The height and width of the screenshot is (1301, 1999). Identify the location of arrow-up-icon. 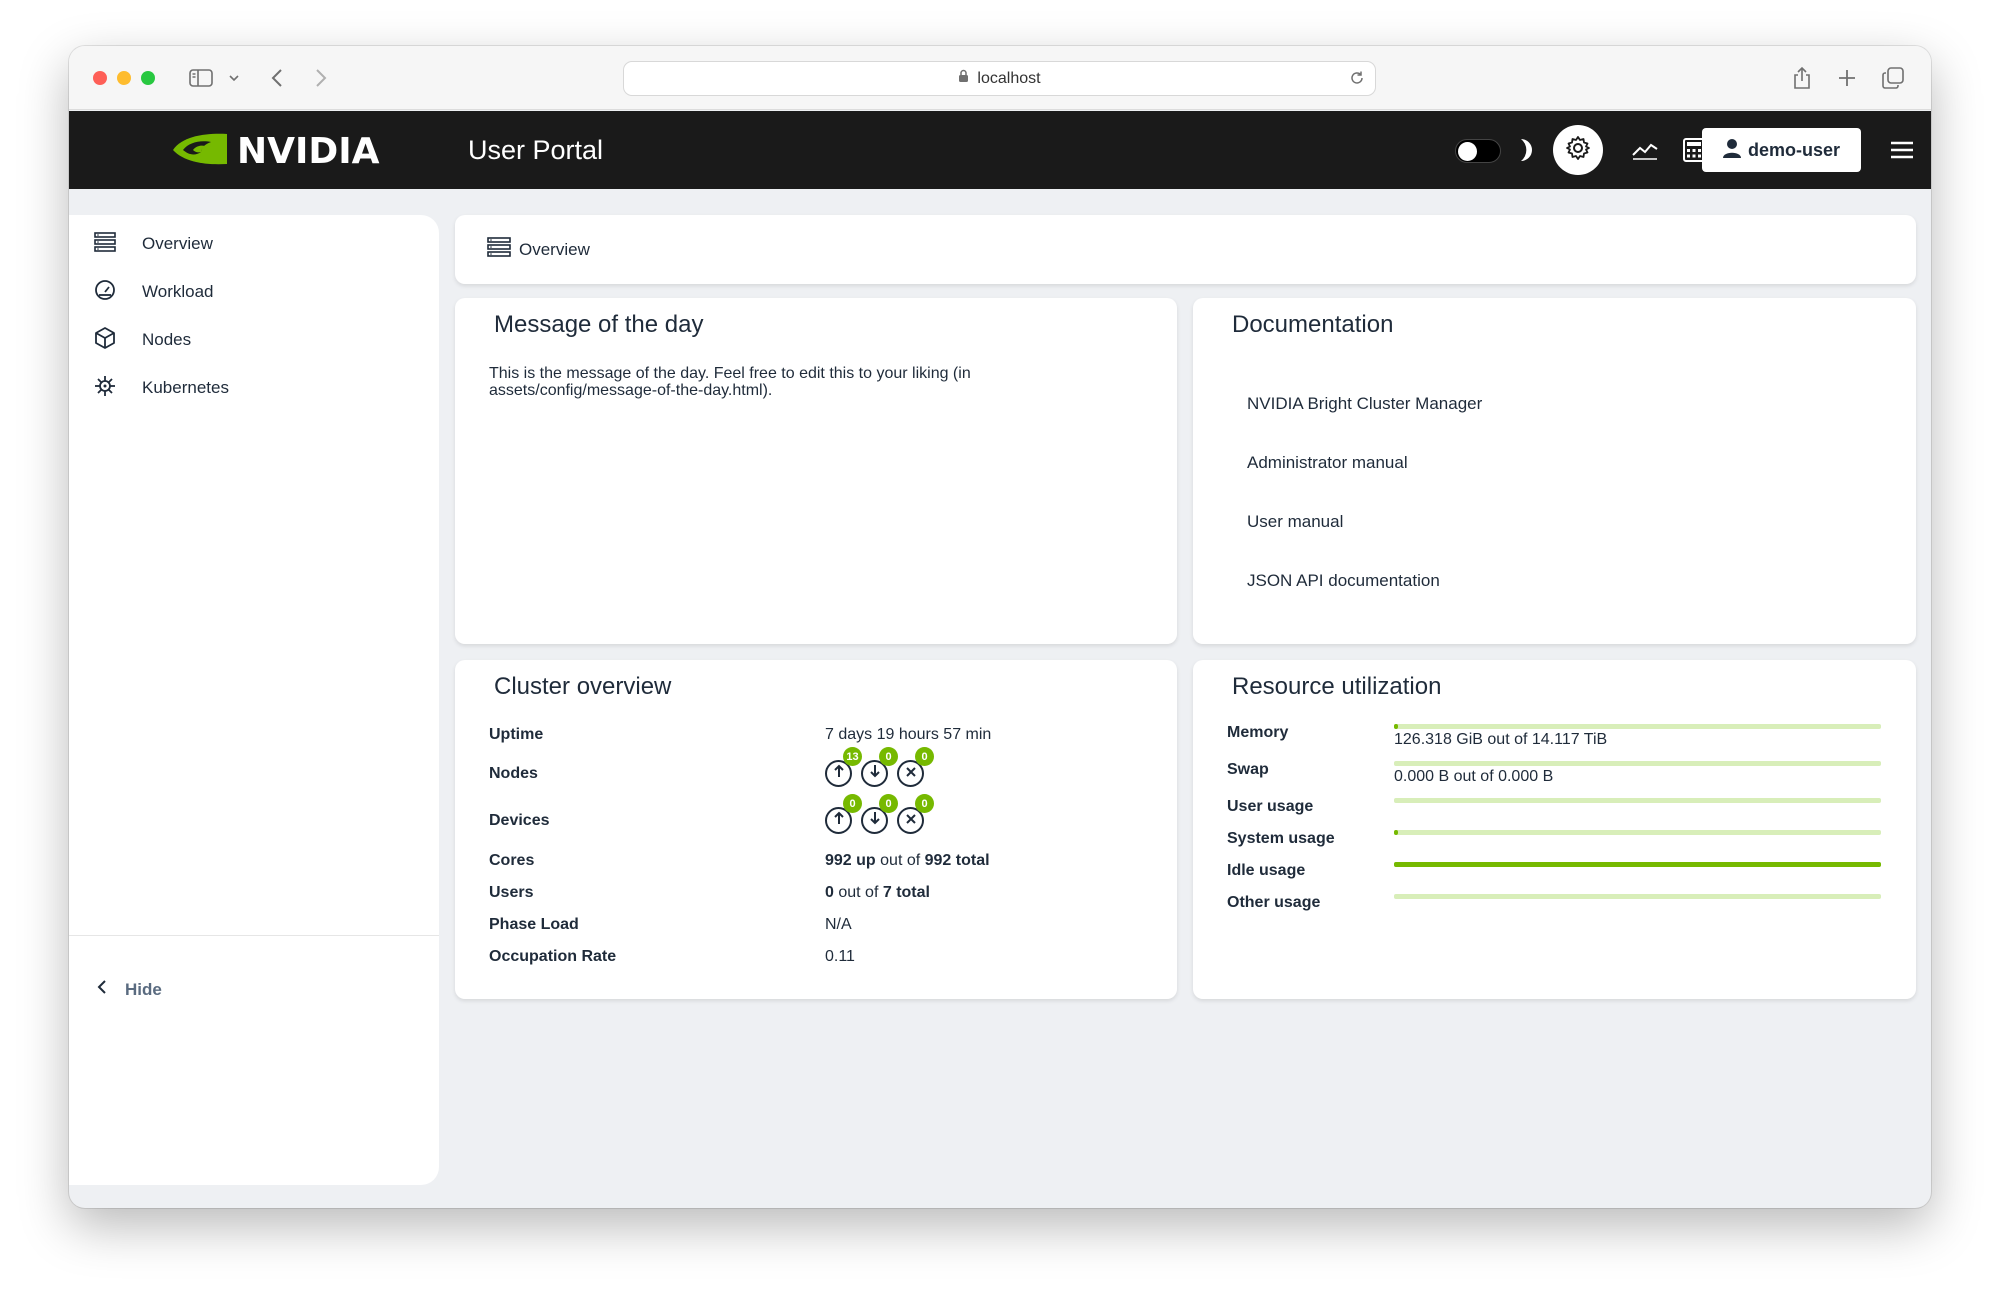
(839, 820).